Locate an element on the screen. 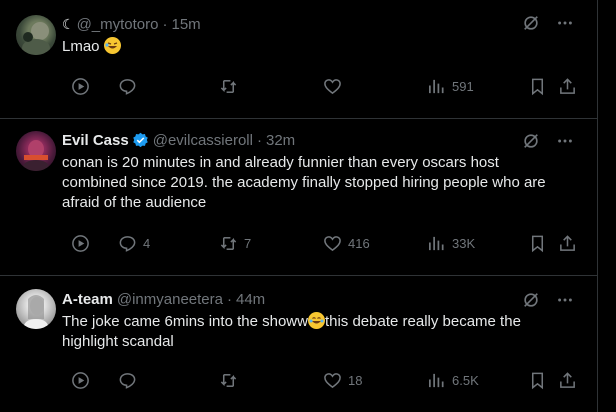 The height and width of the screenshot is (412, 616). rolling-laughing-emoji-icon is located at coordinates (112, 45).